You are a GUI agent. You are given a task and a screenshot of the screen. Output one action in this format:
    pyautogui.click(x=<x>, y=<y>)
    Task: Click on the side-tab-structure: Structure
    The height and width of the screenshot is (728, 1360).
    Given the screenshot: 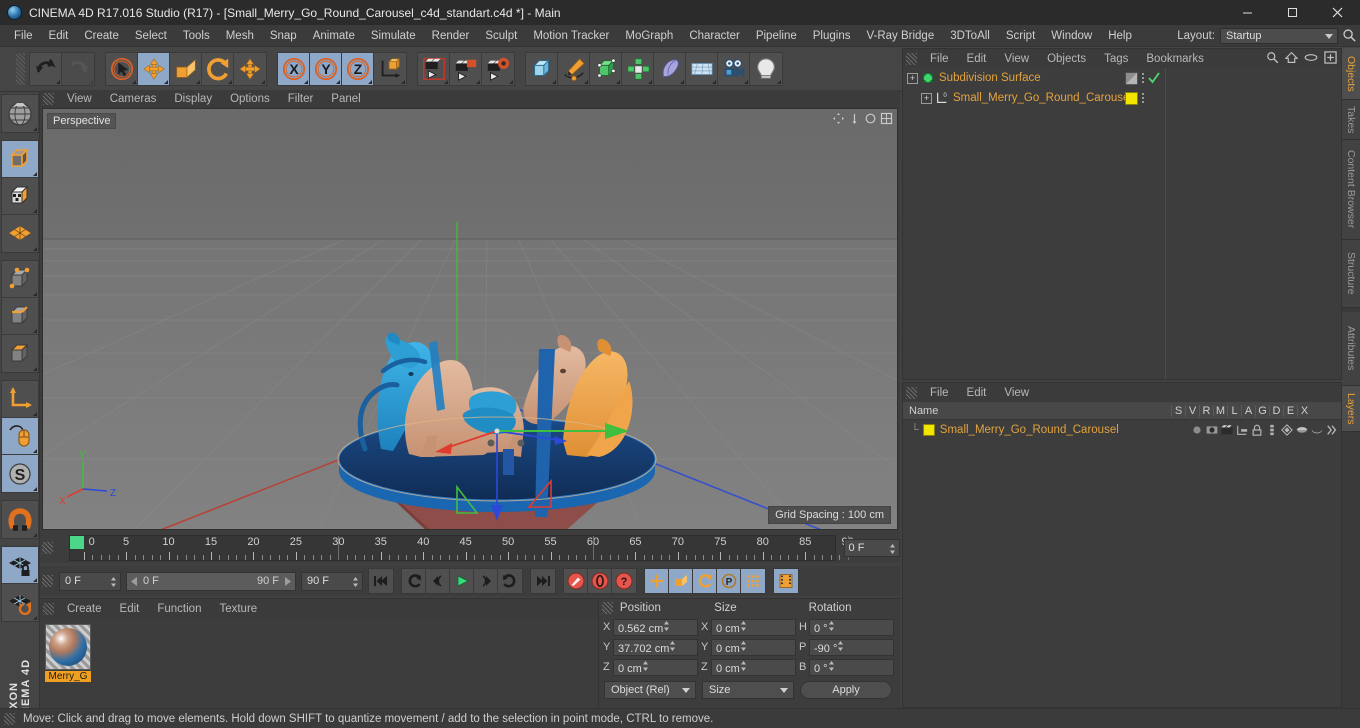 What is the action you would take?
    pyautogui.click(x=1351, y=274)
    